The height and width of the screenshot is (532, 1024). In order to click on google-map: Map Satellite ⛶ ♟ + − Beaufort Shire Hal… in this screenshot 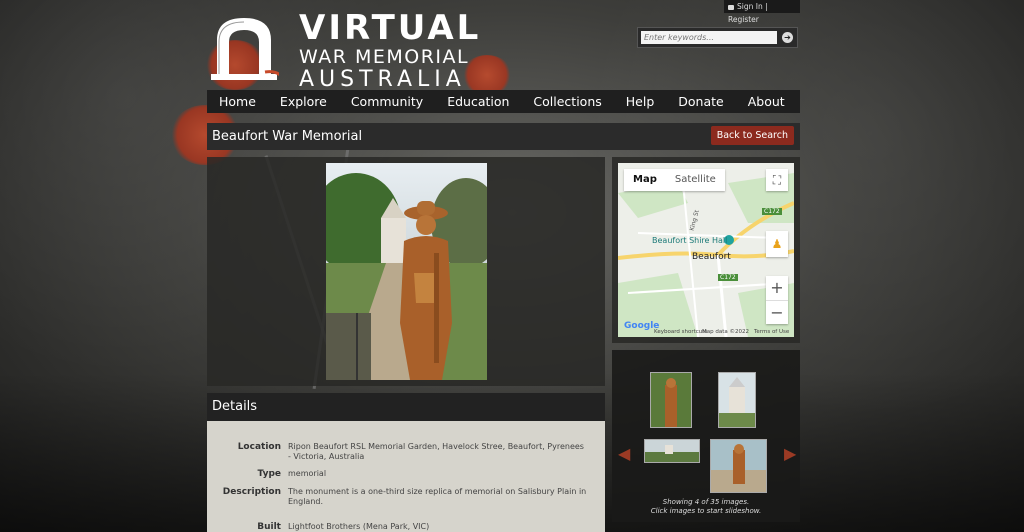, I will do `click(706, 250)`.